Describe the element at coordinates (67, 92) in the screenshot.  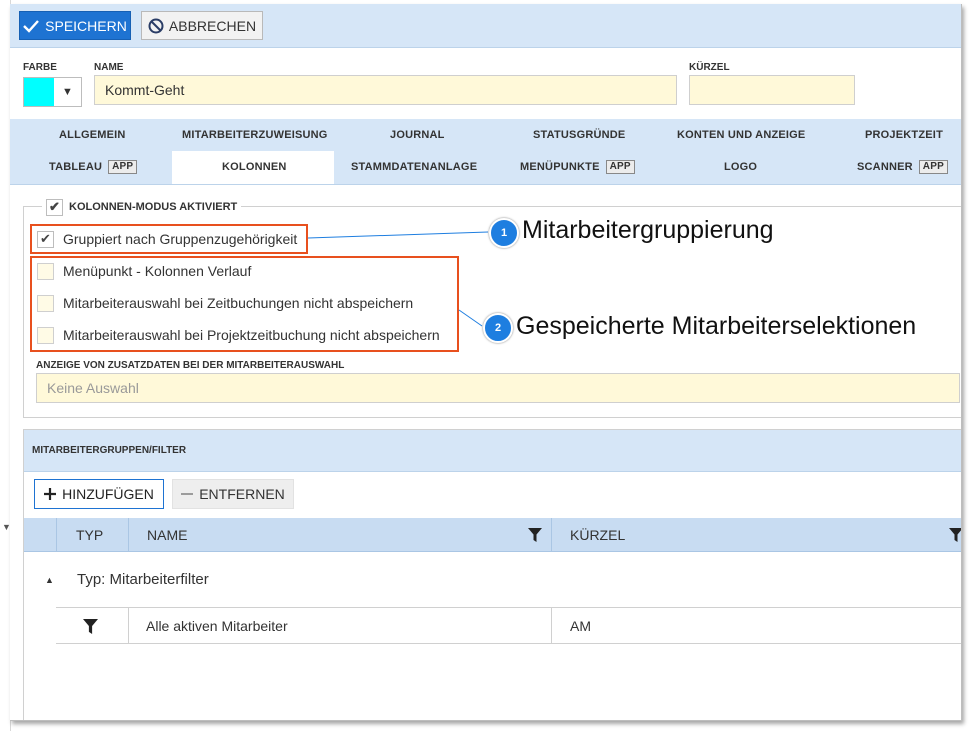
I see `dropdown-arrow-icon: ▼` at that location.